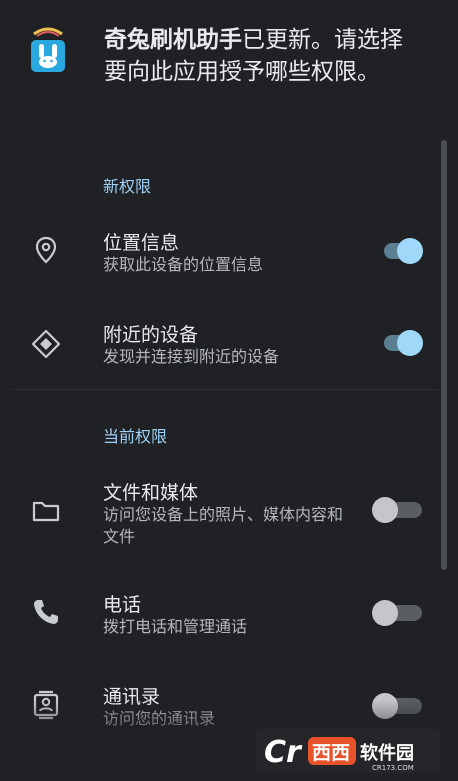 Image resolution: width=458 pixels, height=781 pixels. Describe the element at coordinates (393, 768) in the screenshot. I see `svg-text: CR173.COM` at that location.